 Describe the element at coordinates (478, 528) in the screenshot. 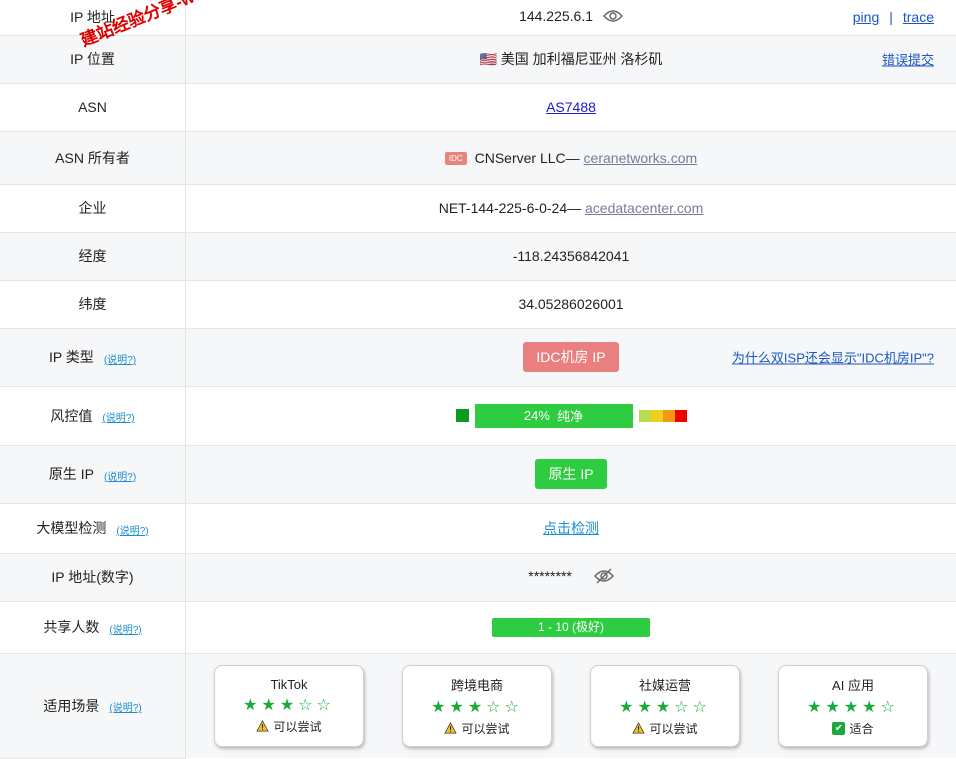

I see `row-llm-check: 大模型检测 (说明?) 点击检测` at that location.